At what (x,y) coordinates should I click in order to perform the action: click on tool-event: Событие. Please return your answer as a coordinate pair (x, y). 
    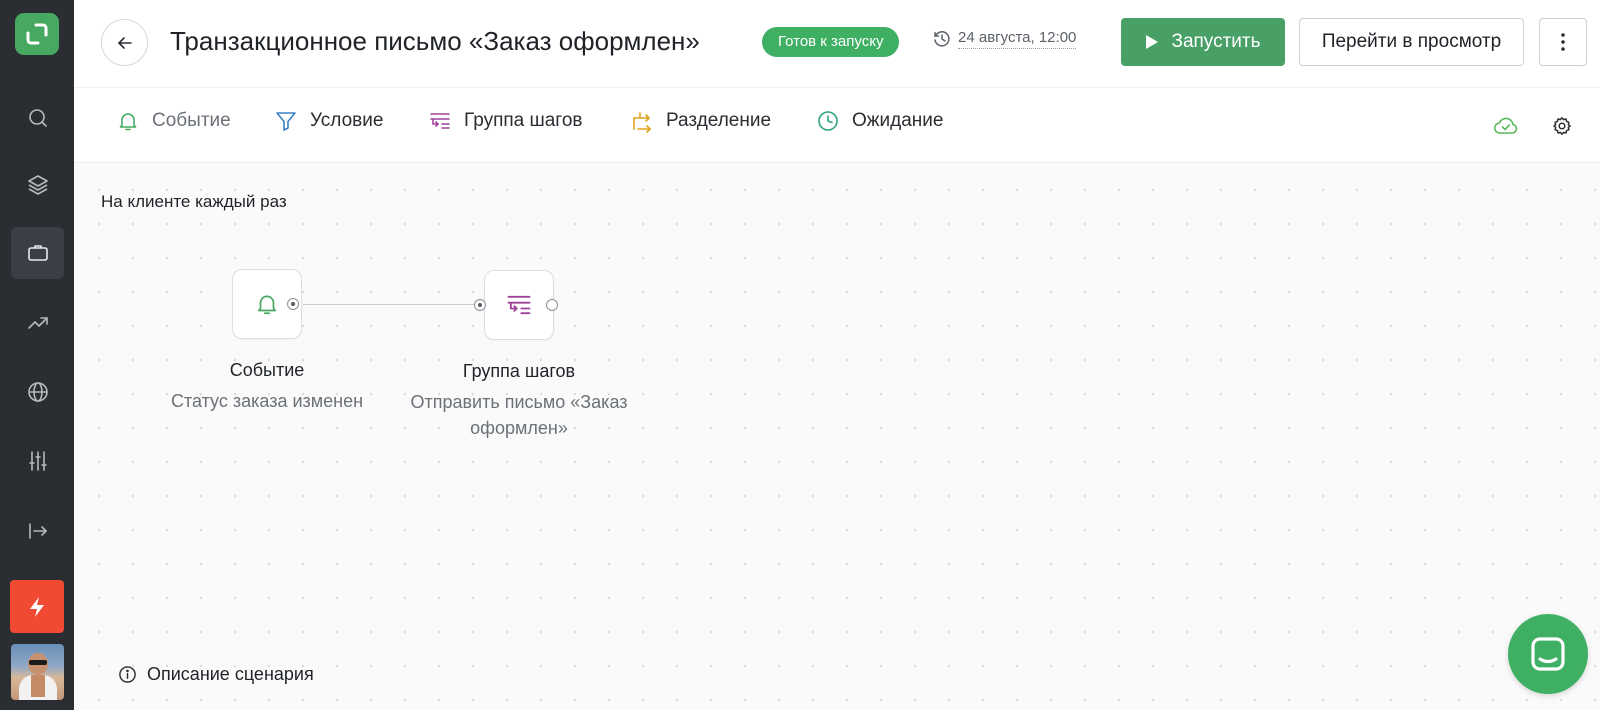
    Looking at the image, I should click on (173, 121).